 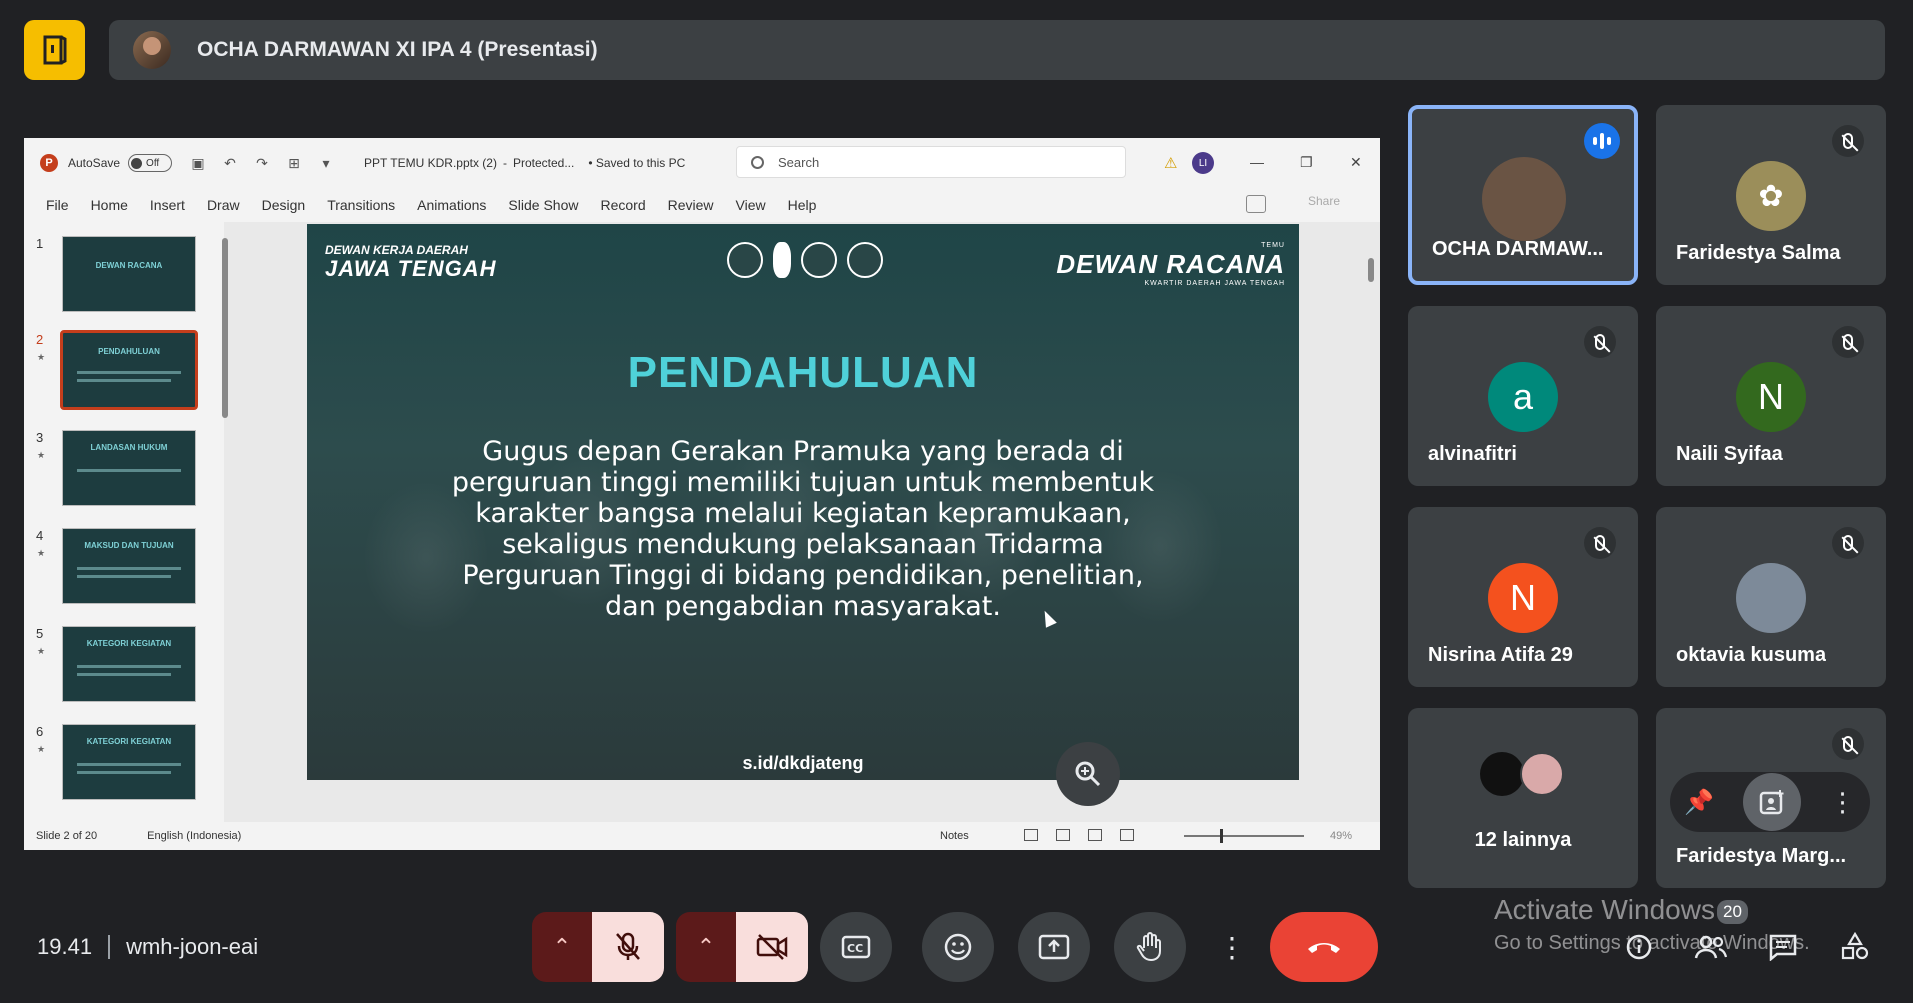 I want to click on thumbs-scrollbar, so click(x=225, y=328).